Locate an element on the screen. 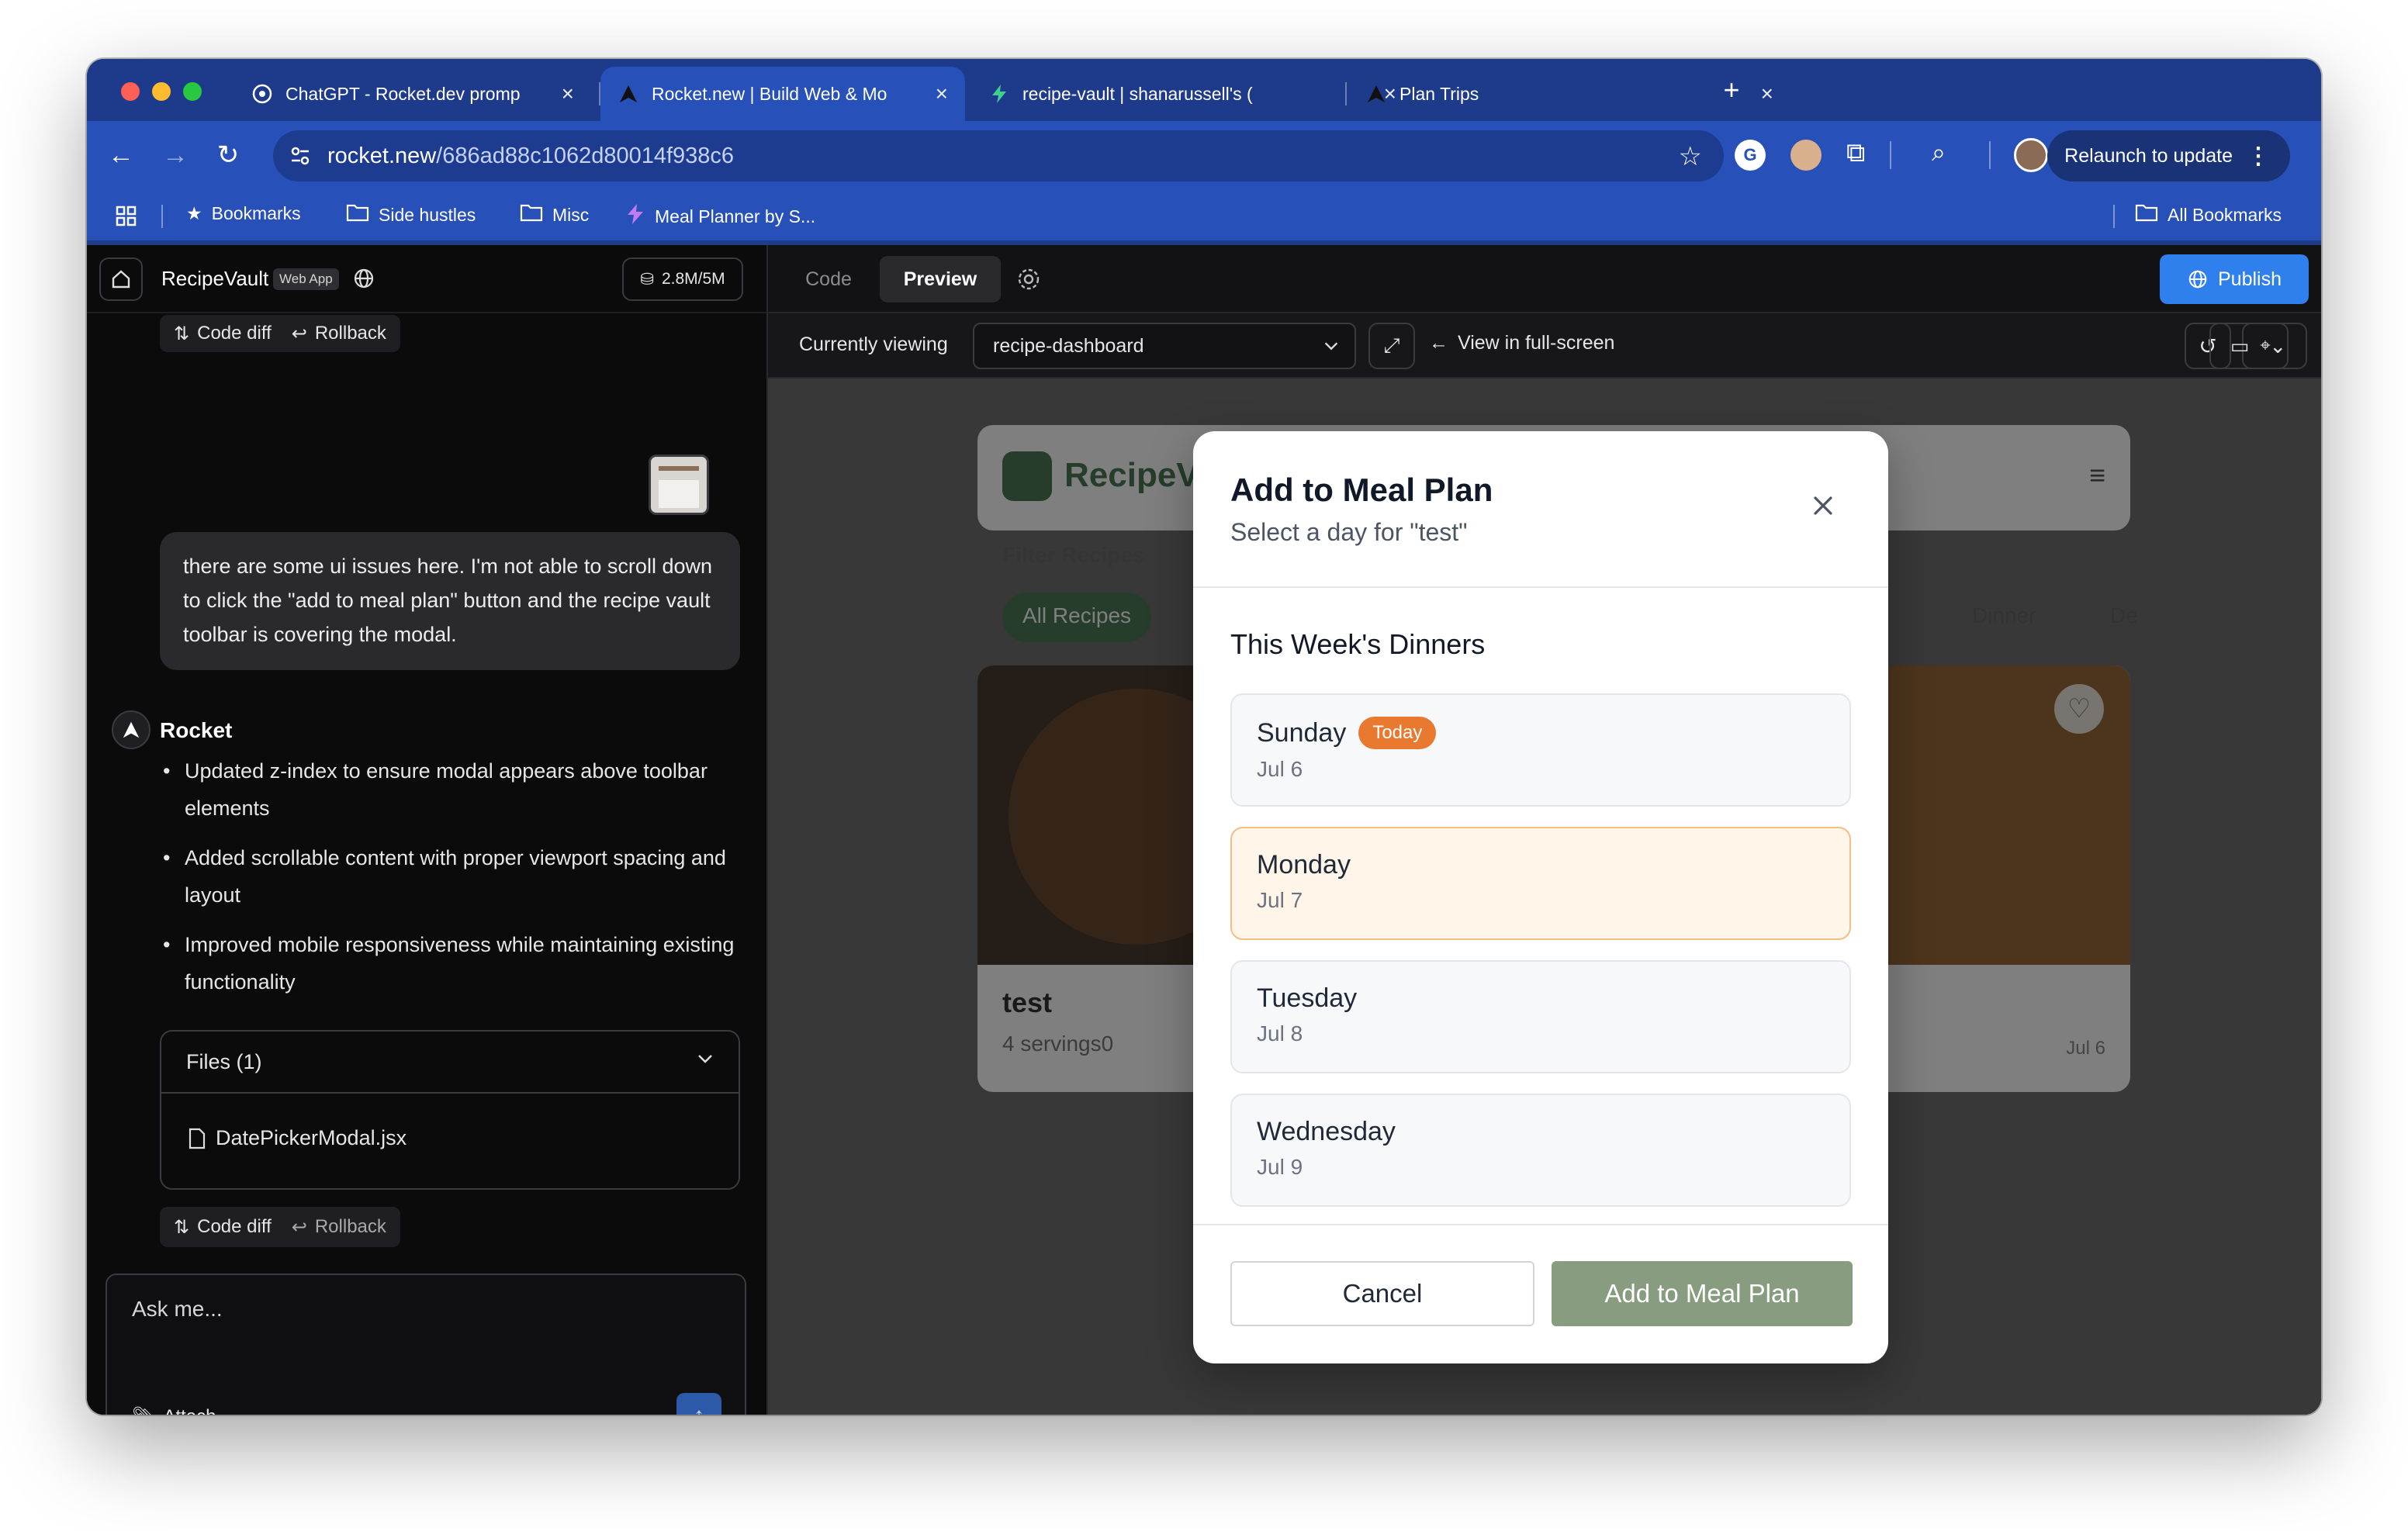 The width and height of the screenshot is (2408, 1531). rocket-avatar is located at coordinates (131, 729).